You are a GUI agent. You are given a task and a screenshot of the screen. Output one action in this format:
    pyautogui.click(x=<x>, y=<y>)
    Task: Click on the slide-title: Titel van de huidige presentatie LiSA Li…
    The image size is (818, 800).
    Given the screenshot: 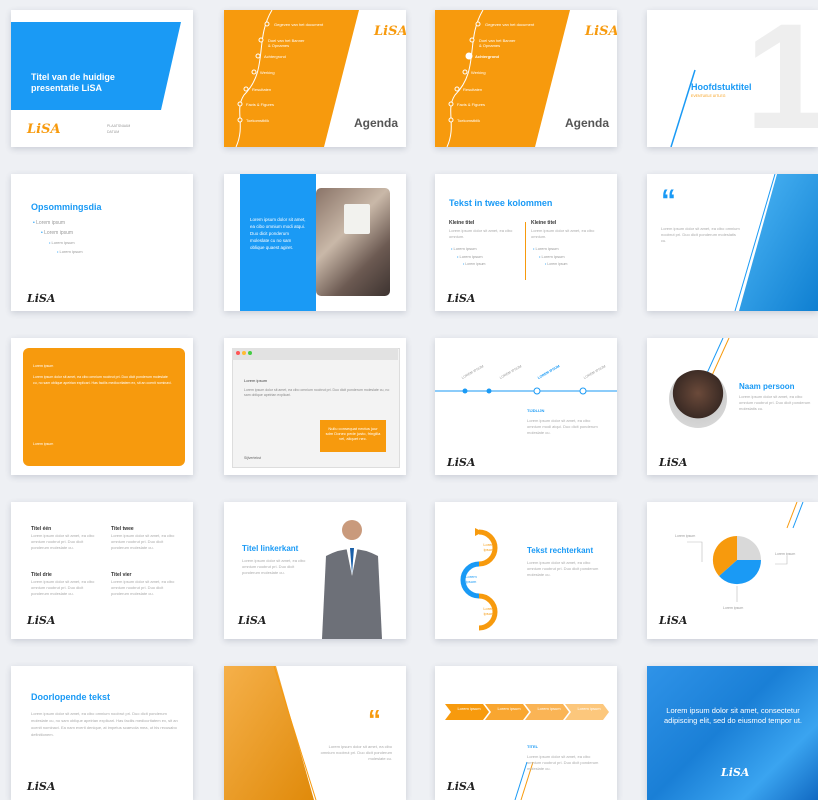 What is the action you would take?
    pyautogui.click(x=102, y=78)
    